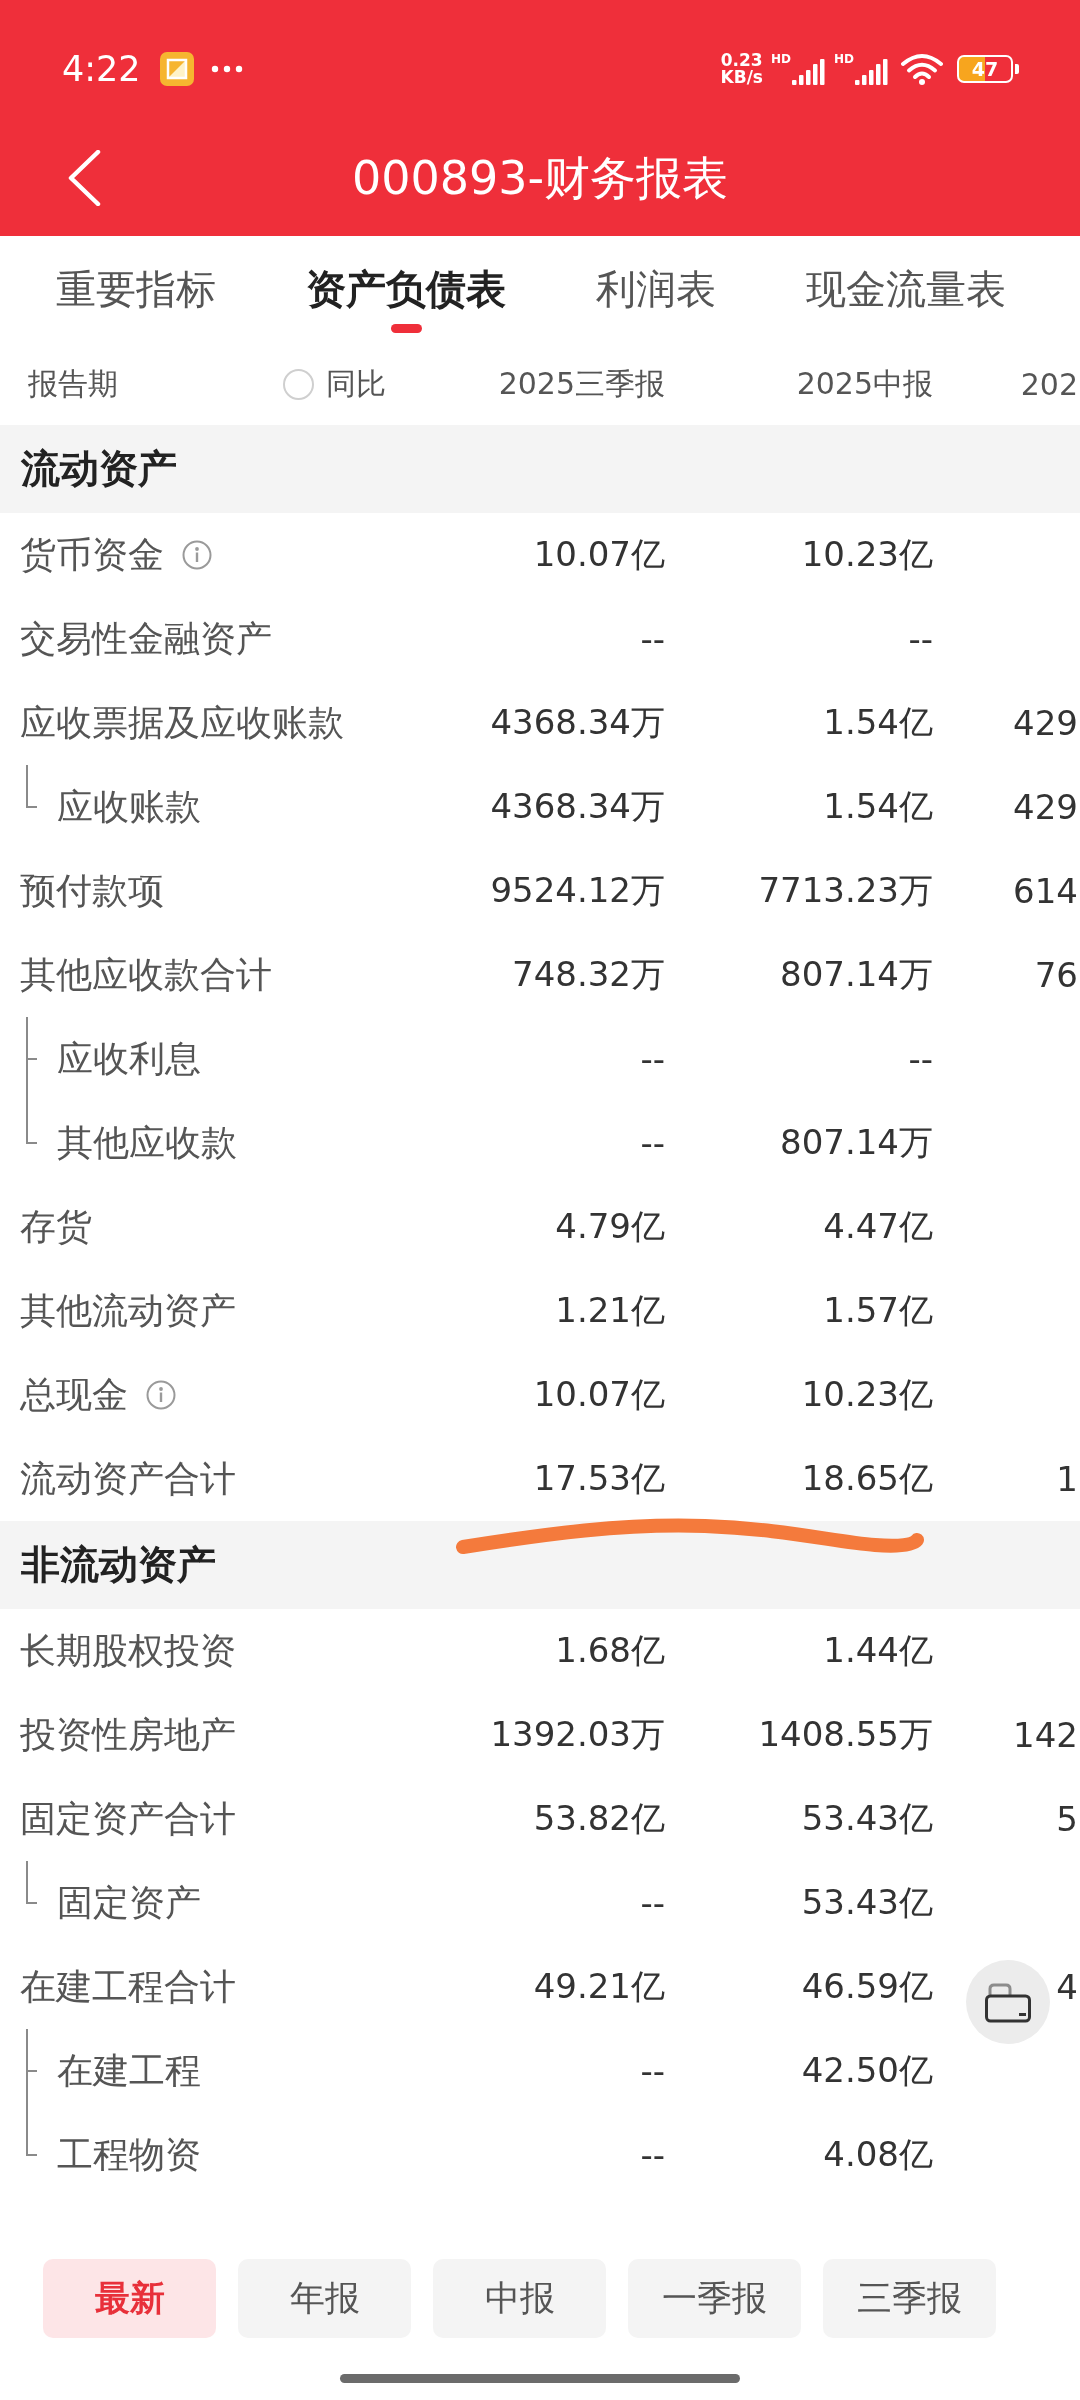  I want to click on table-cell-text: 1.68亿, so click(610, 1650).